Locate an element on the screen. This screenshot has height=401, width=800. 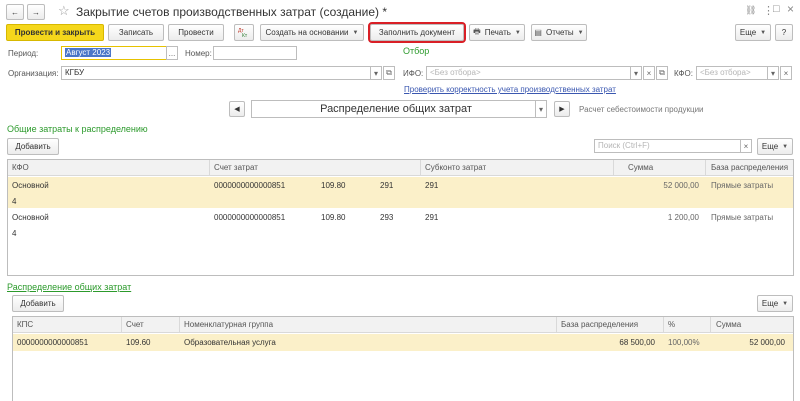
distribution-add-button: Добавить is located at coordinates (38, 303).